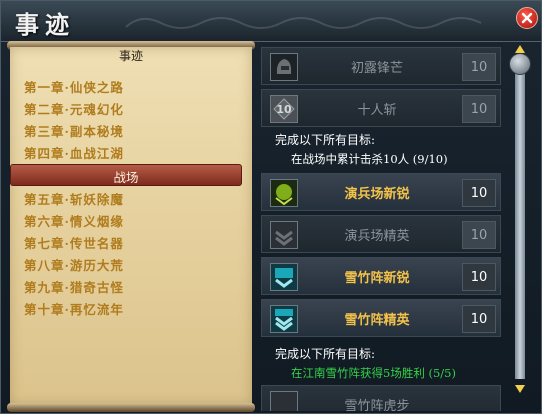 Image resolution: width=542 pixels, height=414 pixels. Describe the element at coordinates (74, 152) in the screenshot. I see `chapter-item-4: 第四章·血战江湖` at that location.